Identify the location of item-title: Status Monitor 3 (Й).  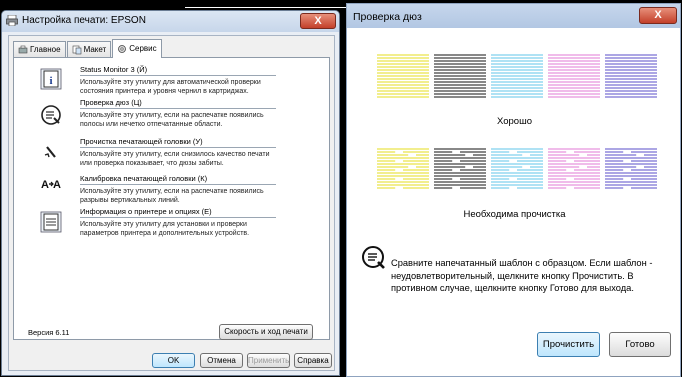
(113, 69).